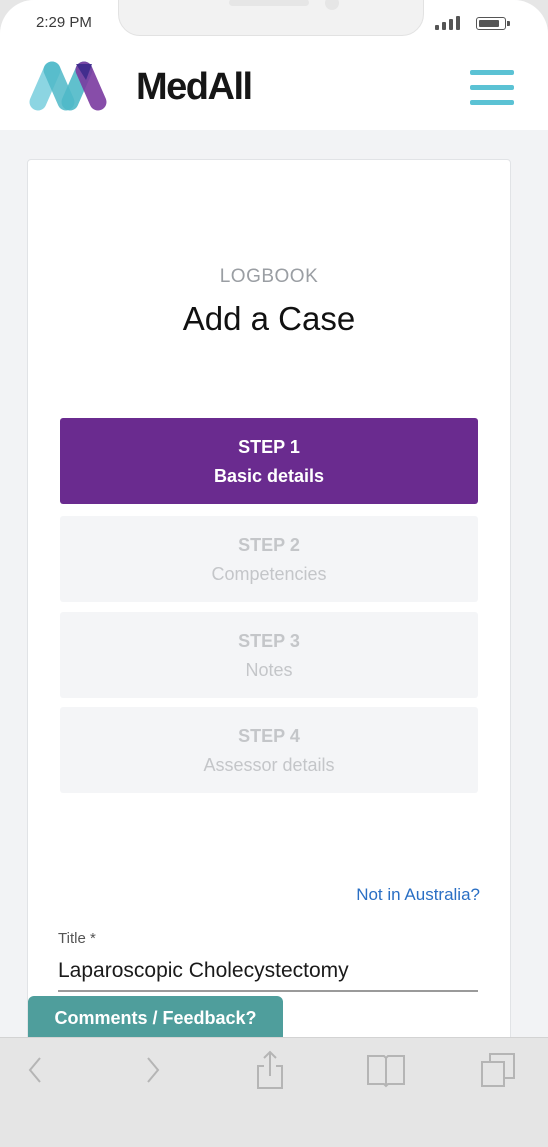 The image size is (548, 1147). What do you see at coordinates (269, 318) in the screenshot?
I see `page-title: Add a Case` at bounding box center [269, 318].